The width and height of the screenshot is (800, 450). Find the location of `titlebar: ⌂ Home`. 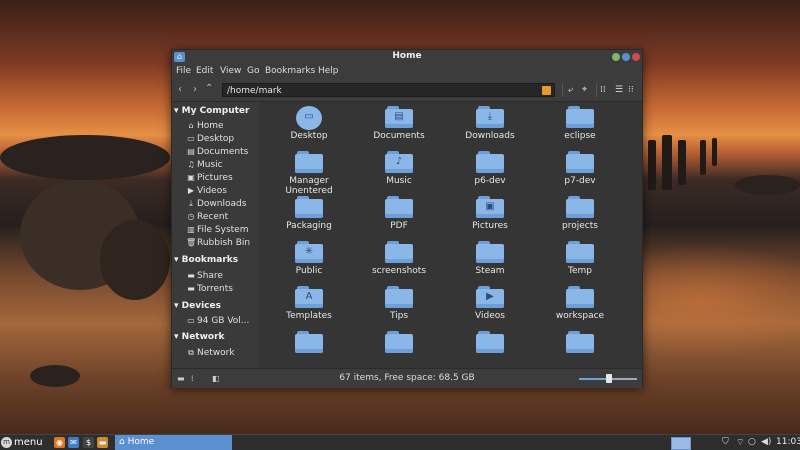

titlebar: ⌂ Home is located at coordinates (407, 57).